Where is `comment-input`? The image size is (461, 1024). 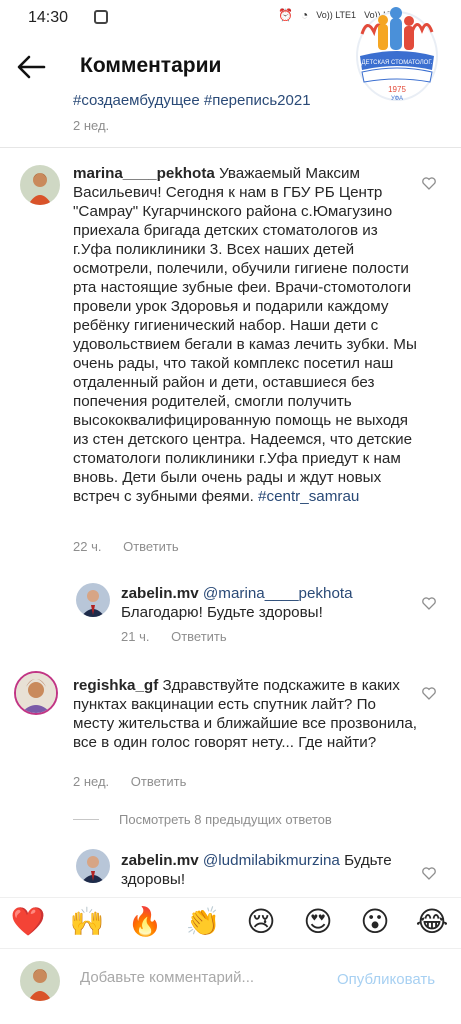 comment-input is located at coordinates (200, 977).